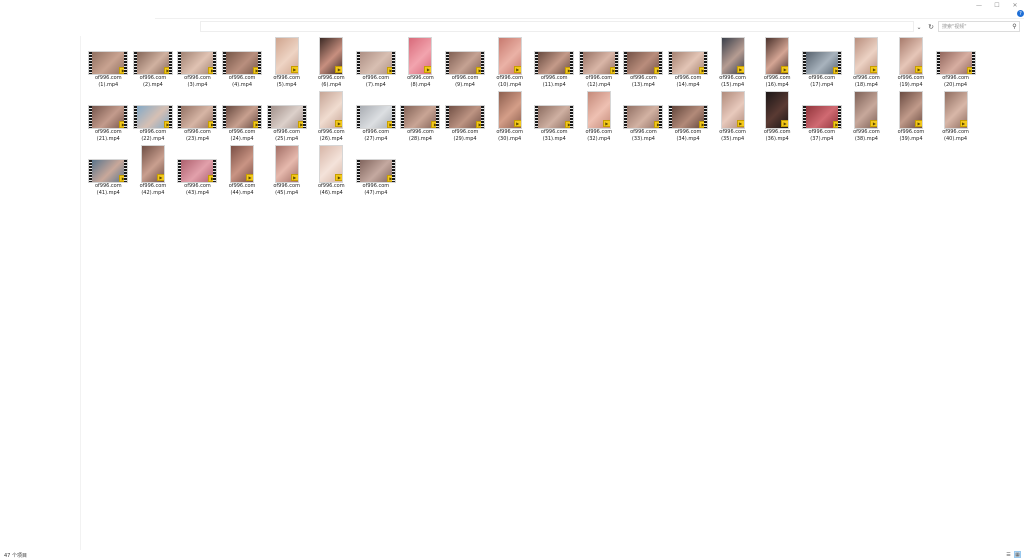  I want to click on file-name: of996.com (35).mp4, so click(733, 135).